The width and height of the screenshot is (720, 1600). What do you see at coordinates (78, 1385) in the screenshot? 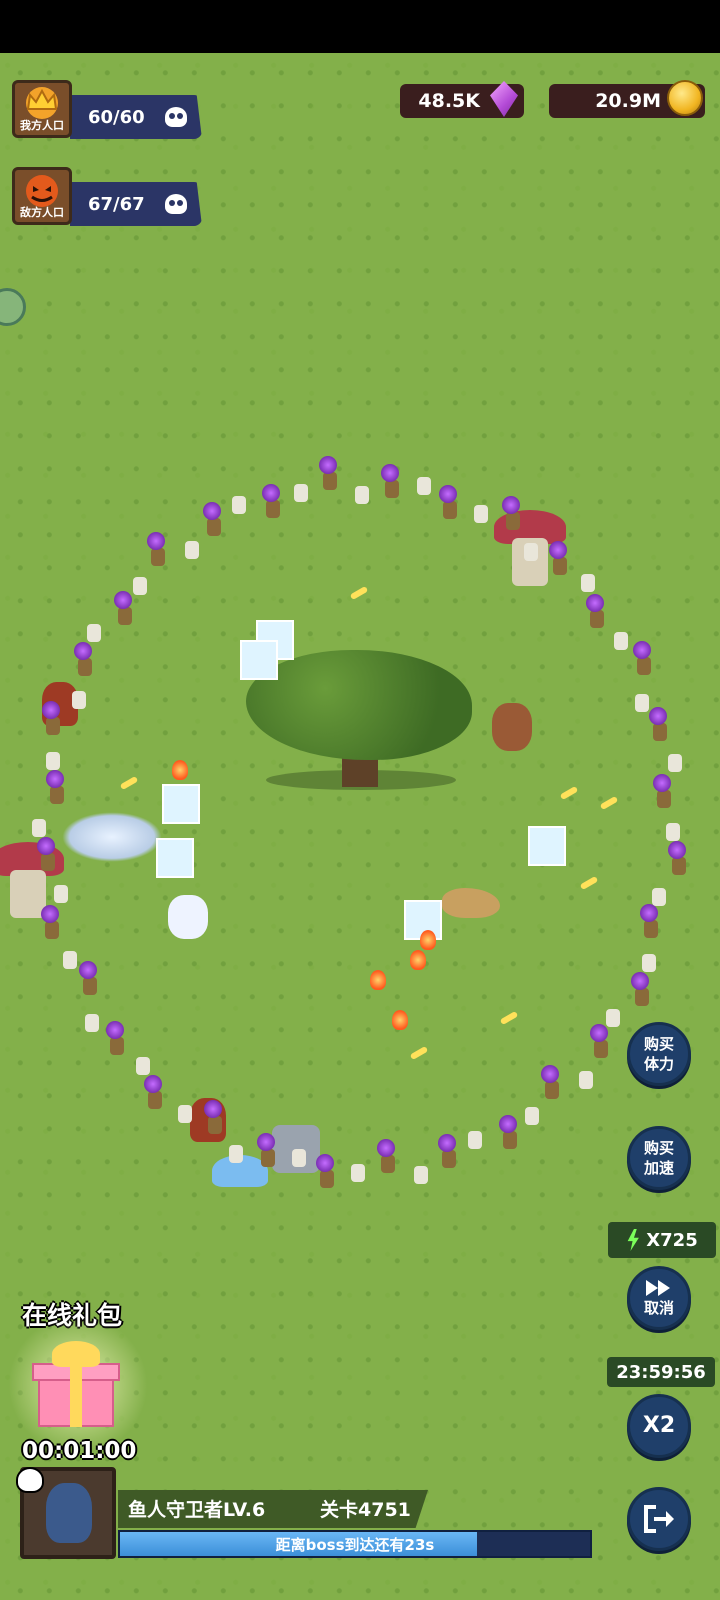
I see `gift-icon` at bounding box center [78, 1385].